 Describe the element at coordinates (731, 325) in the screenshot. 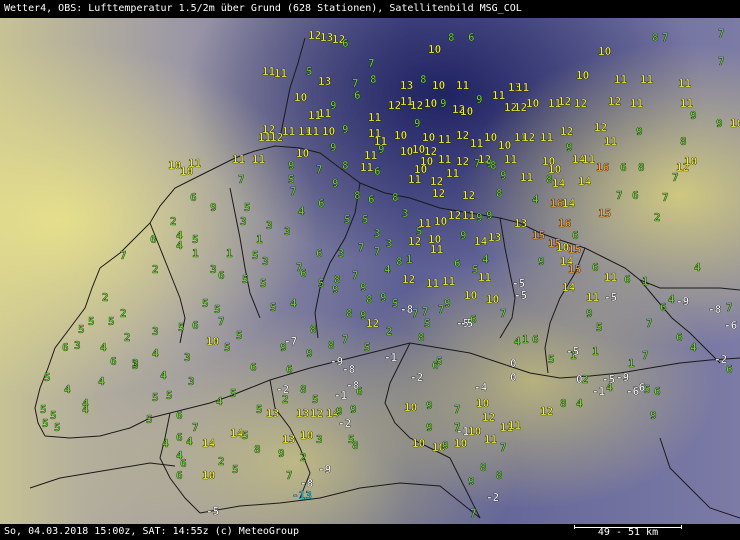

I see `station-temperature: -6` at that location.